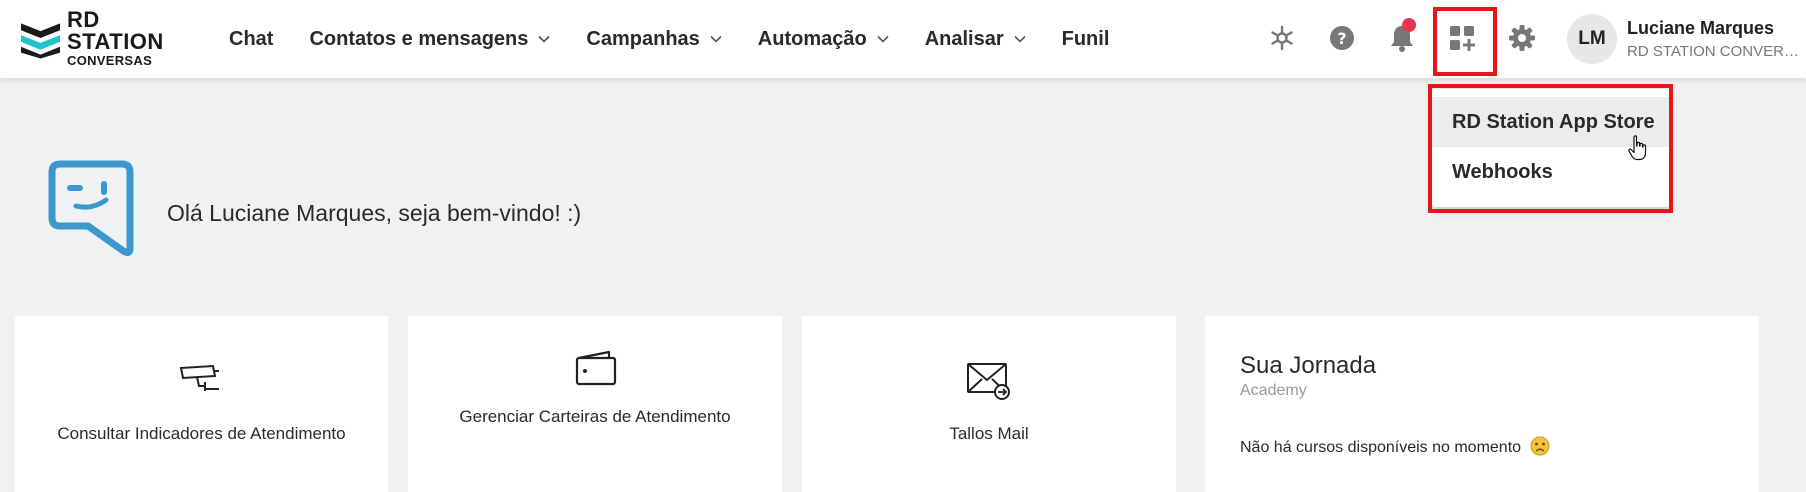  Describe the element at coordinates (115, 30) in the screenshot. I see `brand-name-line1: RD STATION` at that location.